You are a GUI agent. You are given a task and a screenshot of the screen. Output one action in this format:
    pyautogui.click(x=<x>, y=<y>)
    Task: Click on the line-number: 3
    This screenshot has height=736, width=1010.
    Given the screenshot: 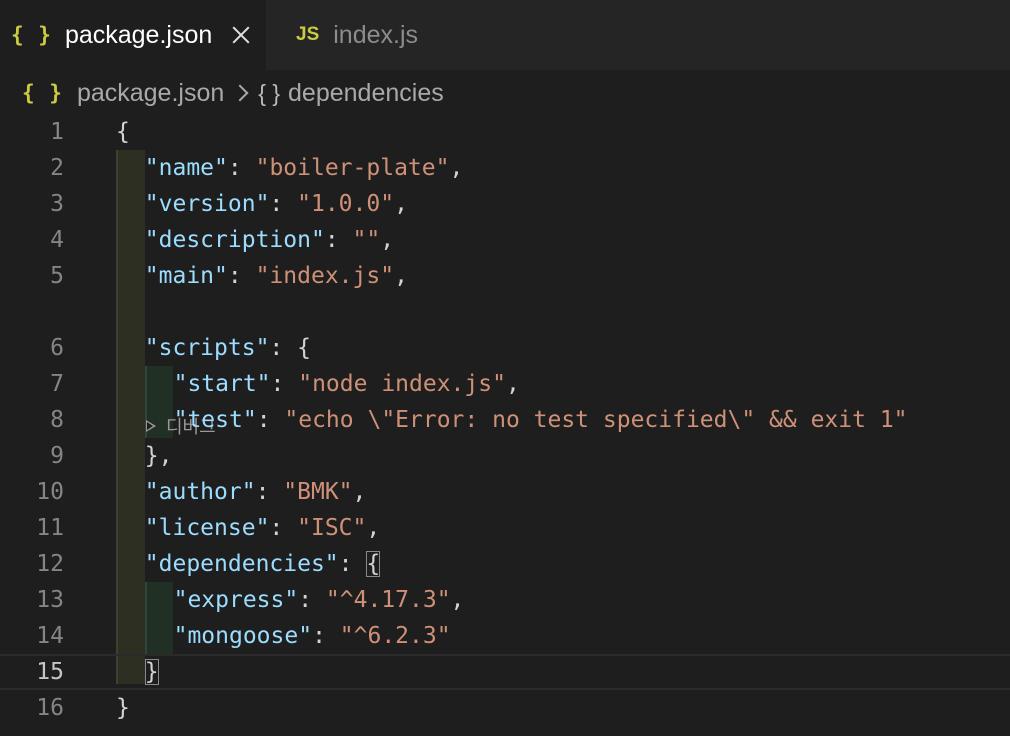 What is the action you would take?
    pyautogui.click(x=57, y=204)
    